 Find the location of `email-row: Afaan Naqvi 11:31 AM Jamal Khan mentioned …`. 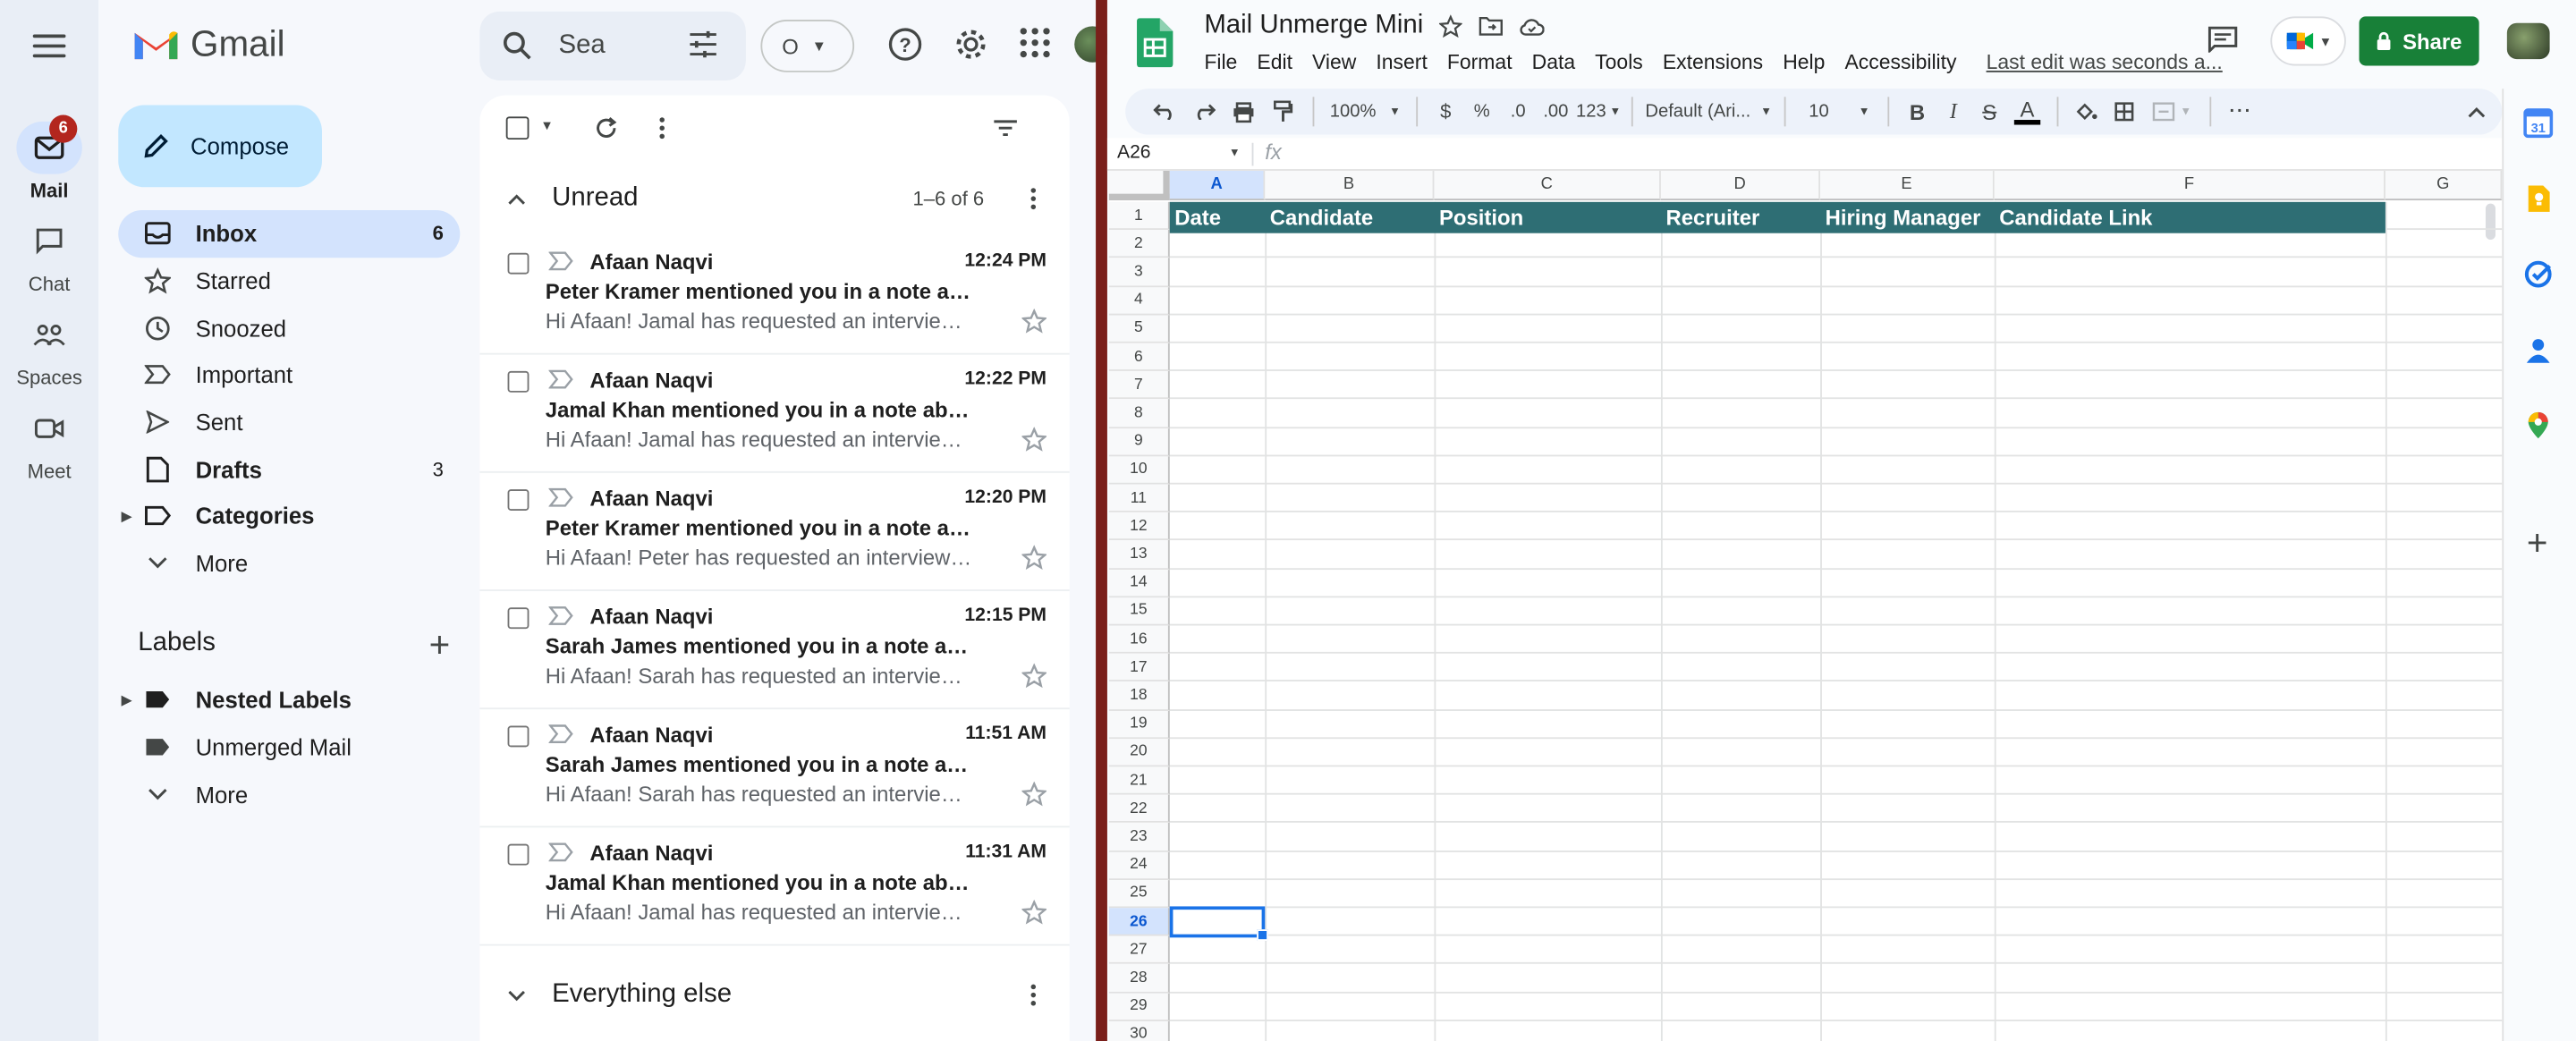

email-row: Afaan Naqvi 11:31 AM Jamal Khan mentioned … is located at coordinates (774, 887).